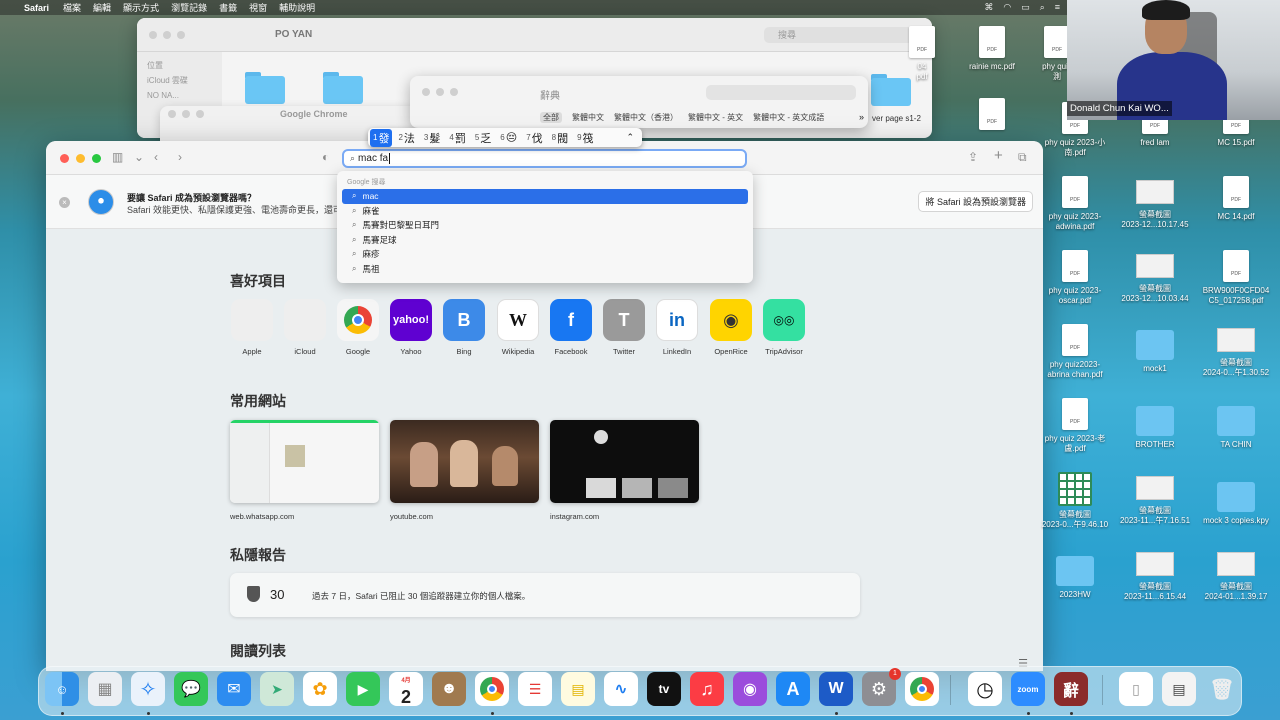 The height and width of the screenshot is (720, 1280). Describe the element at coordinates (228, 7) in the screenshot. I see `menu-bookmarks: 書籤` at that location.